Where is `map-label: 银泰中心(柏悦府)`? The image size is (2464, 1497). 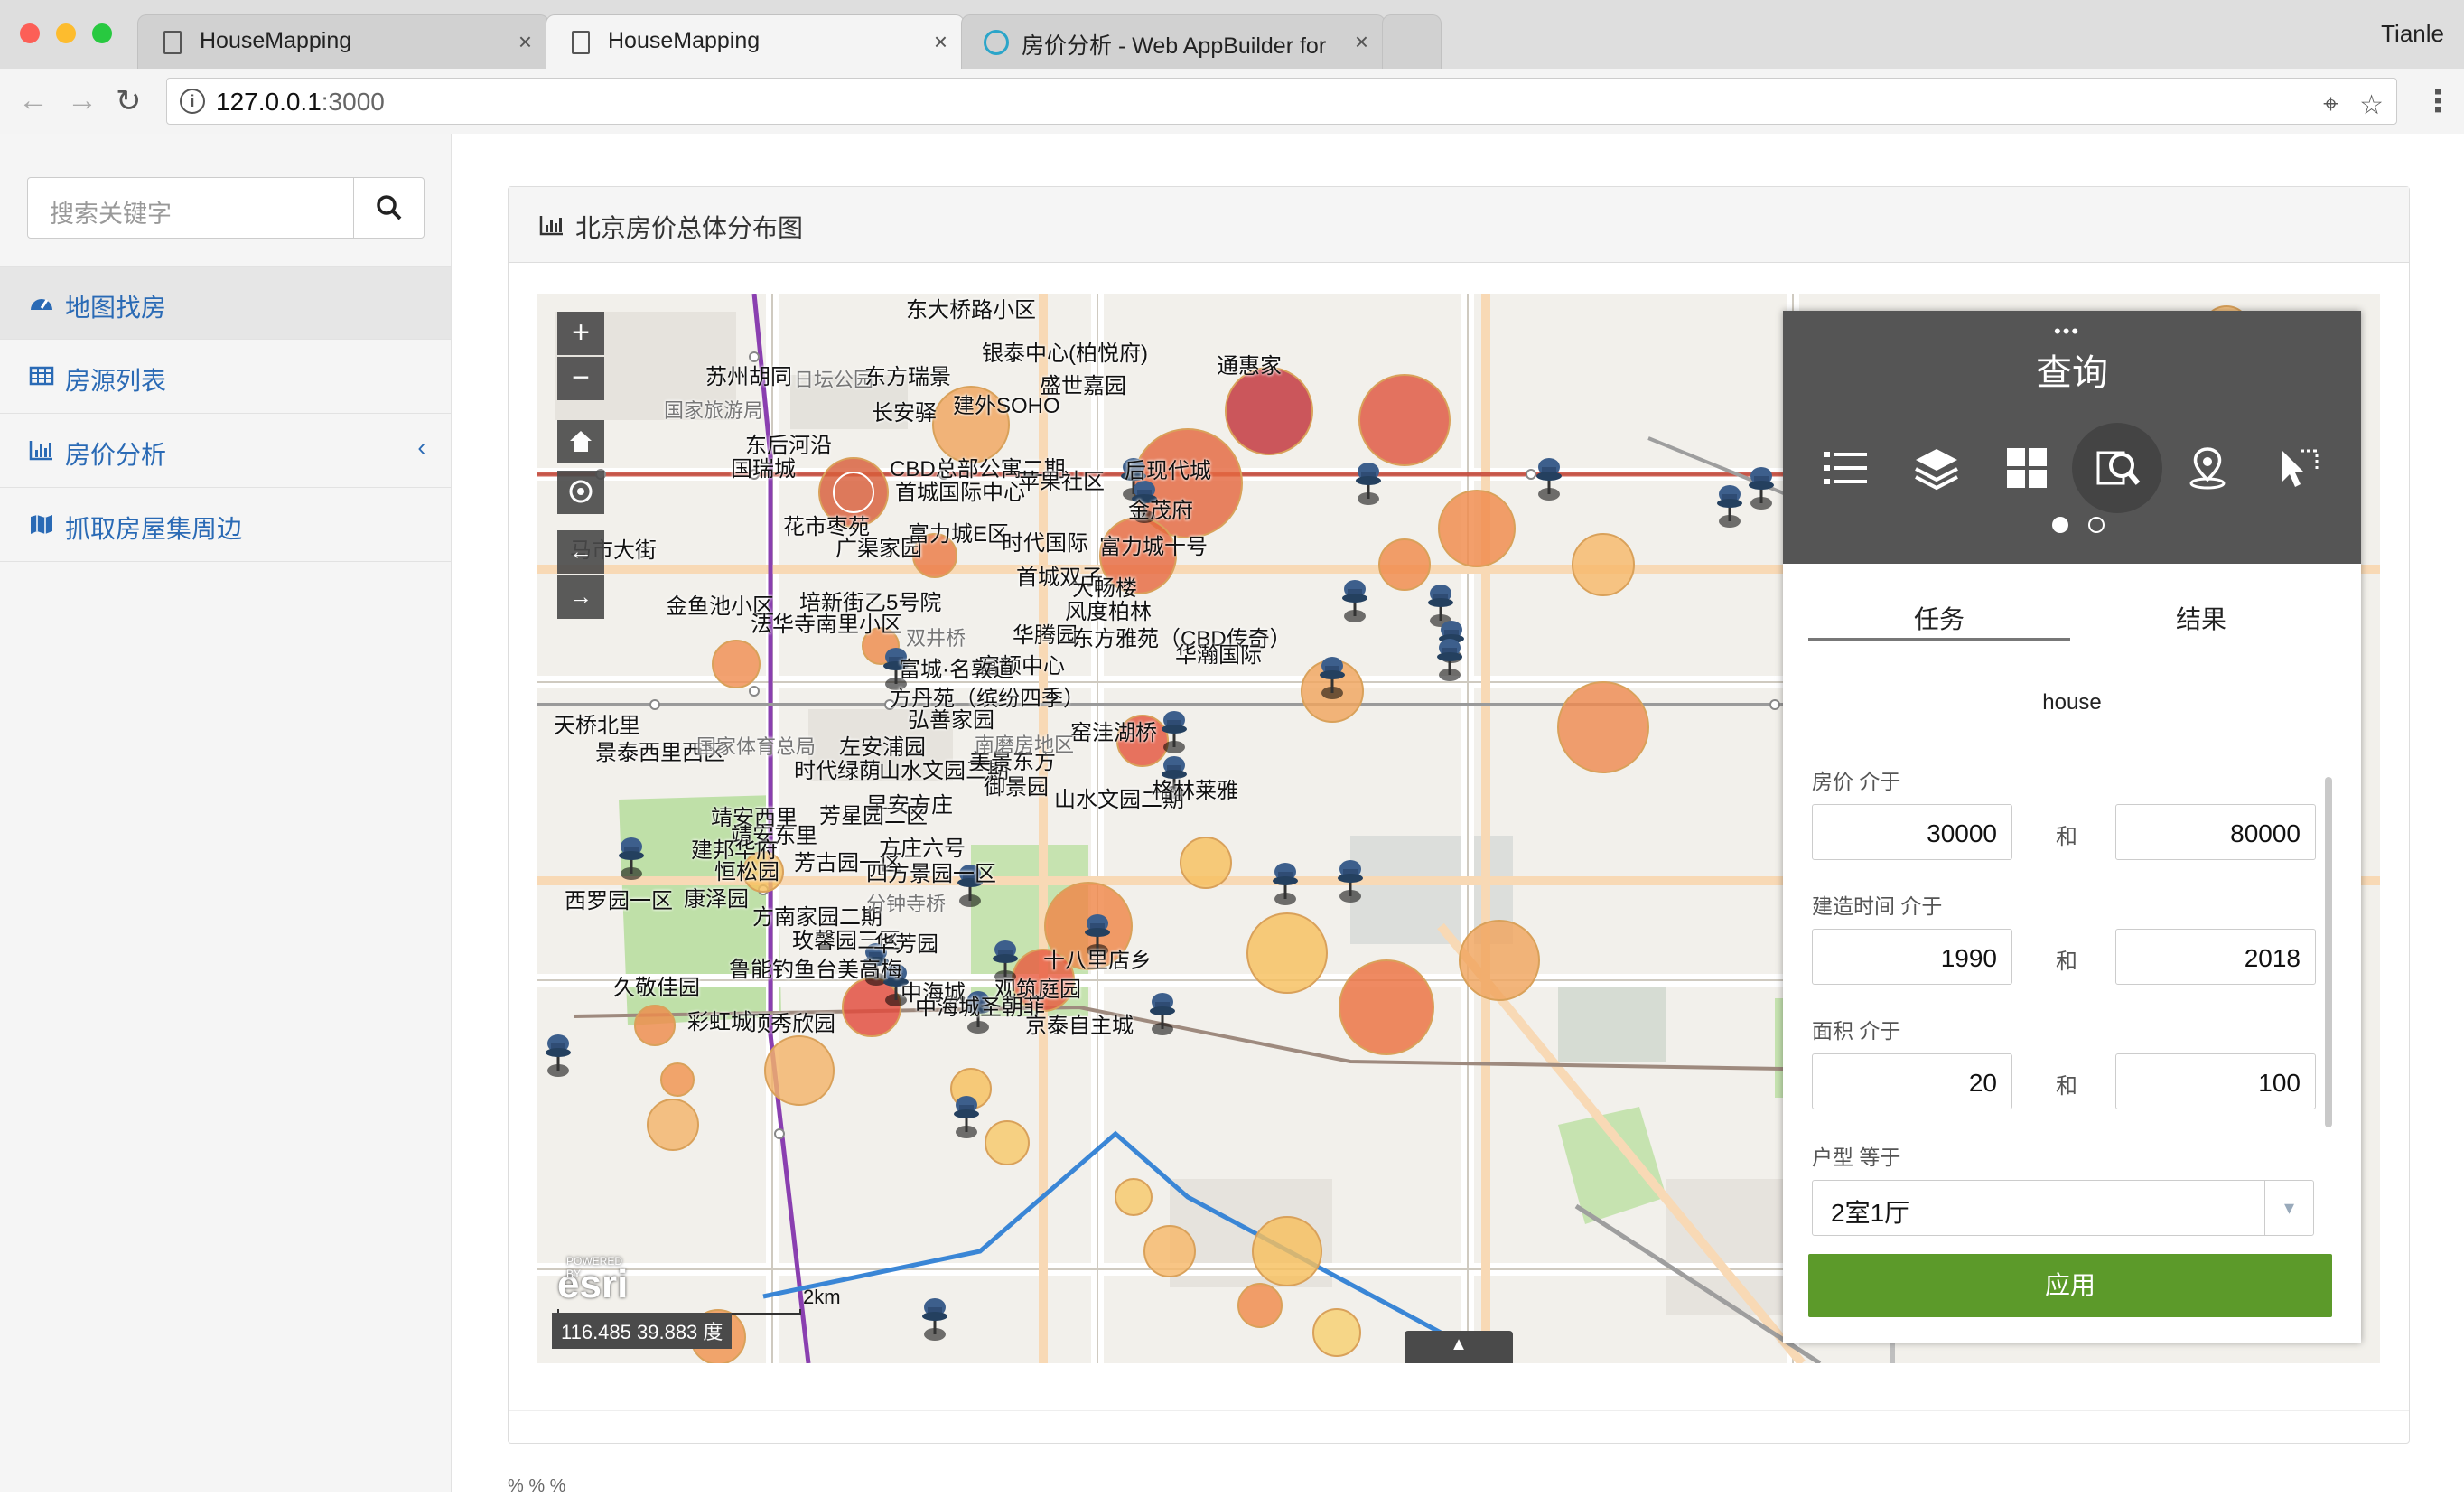
map-label: 银泰中心(柏悦府) is located at coordinates (1065, 354).